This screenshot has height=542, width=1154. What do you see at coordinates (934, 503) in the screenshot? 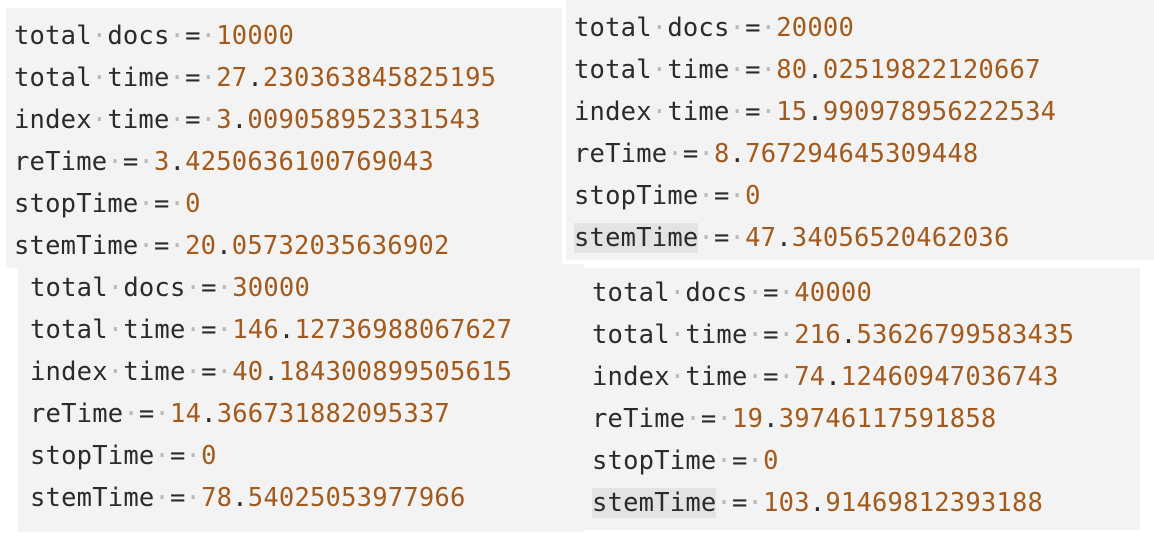
I see `value-fraction: 91469812393188` at bounding box center [934, 503].